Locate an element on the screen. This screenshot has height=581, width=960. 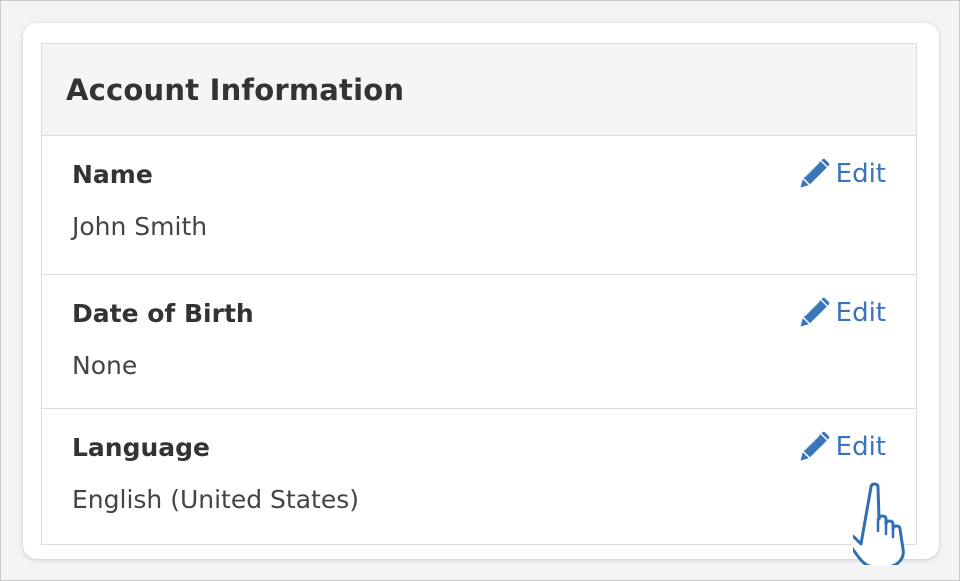
edit-name-button: Edit is located at coordinates (842, 174).